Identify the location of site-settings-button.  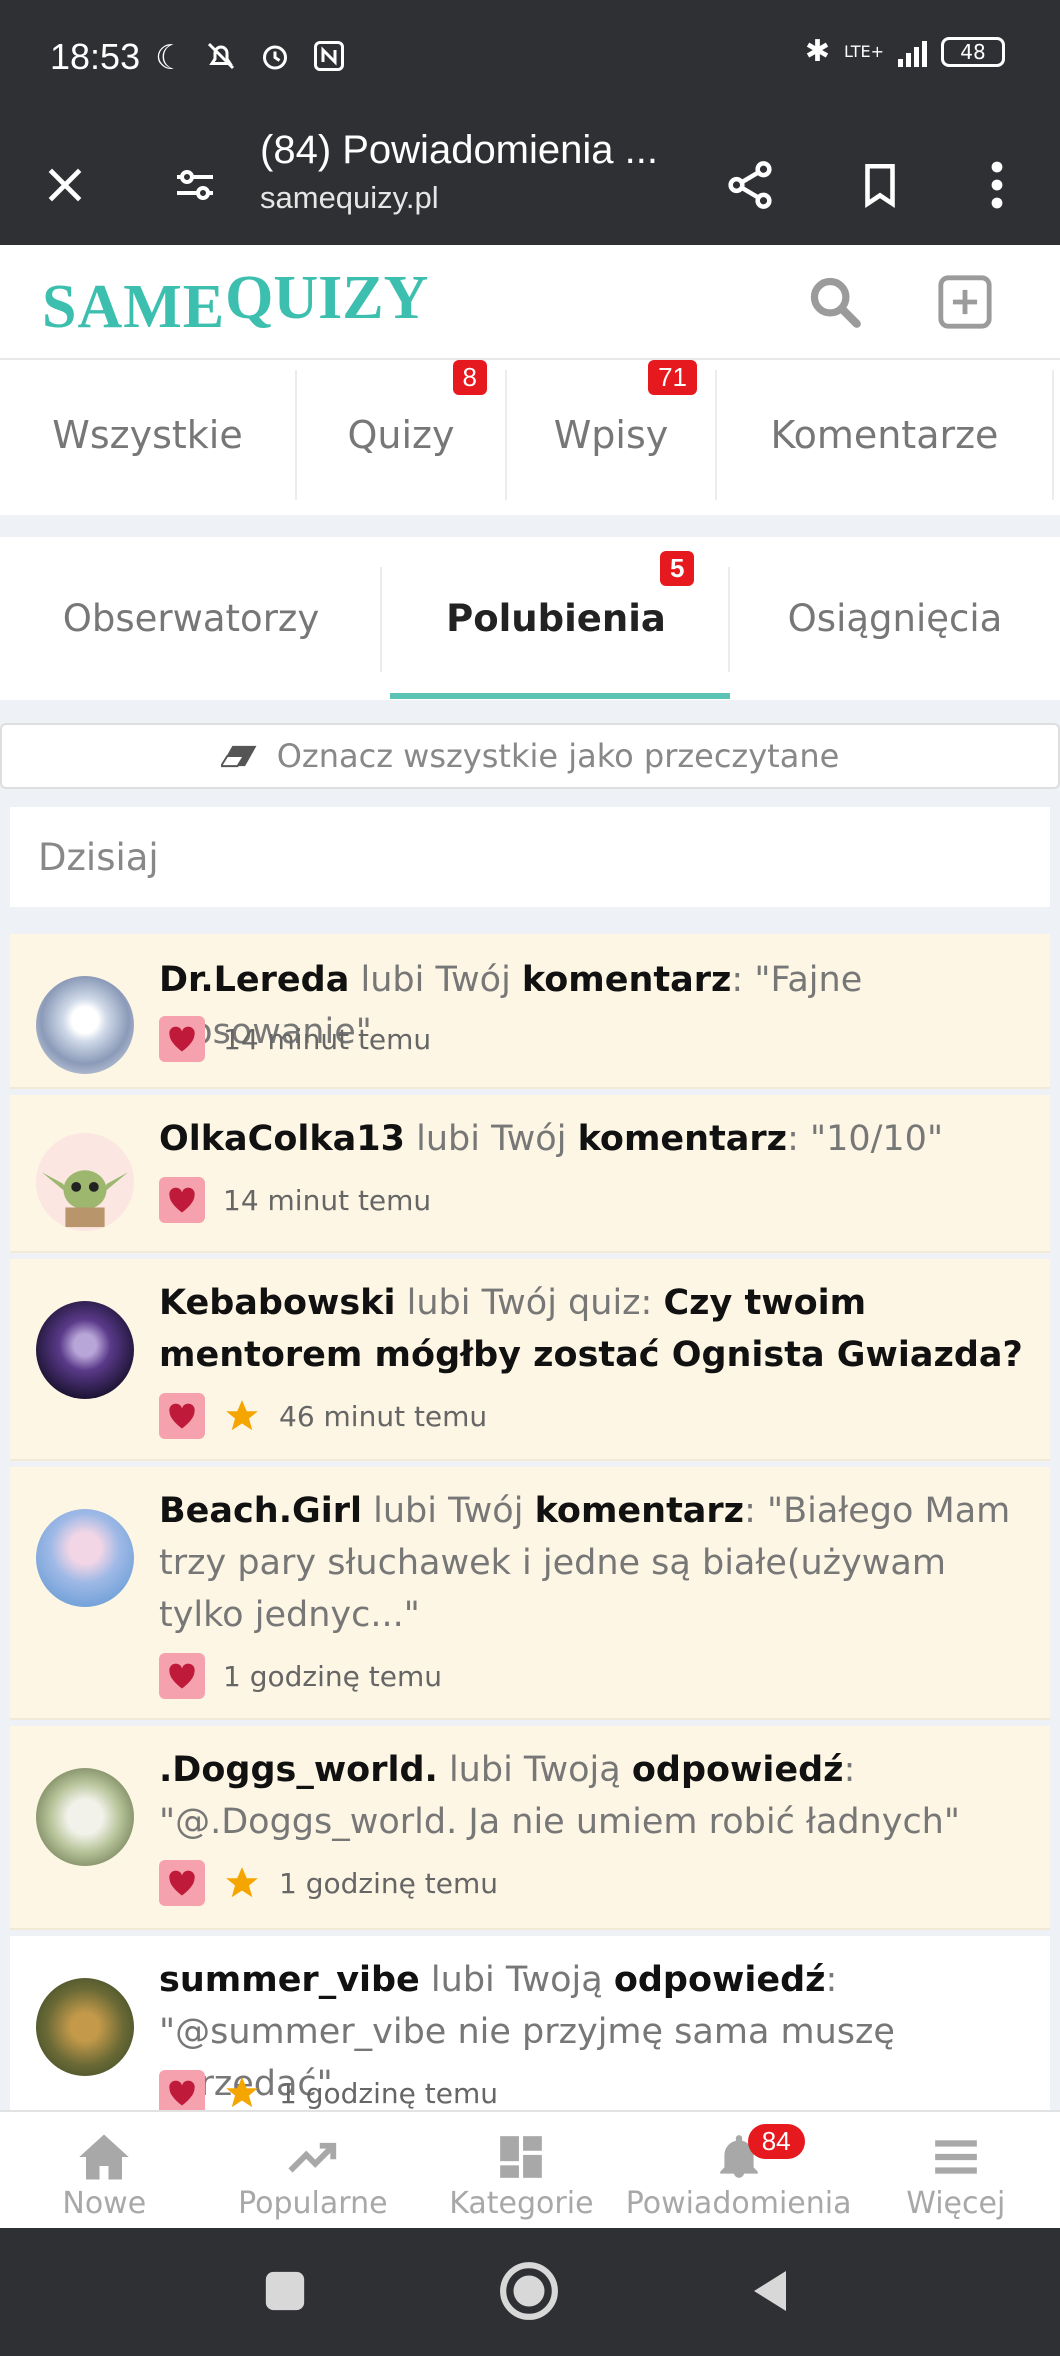
(195, 185).